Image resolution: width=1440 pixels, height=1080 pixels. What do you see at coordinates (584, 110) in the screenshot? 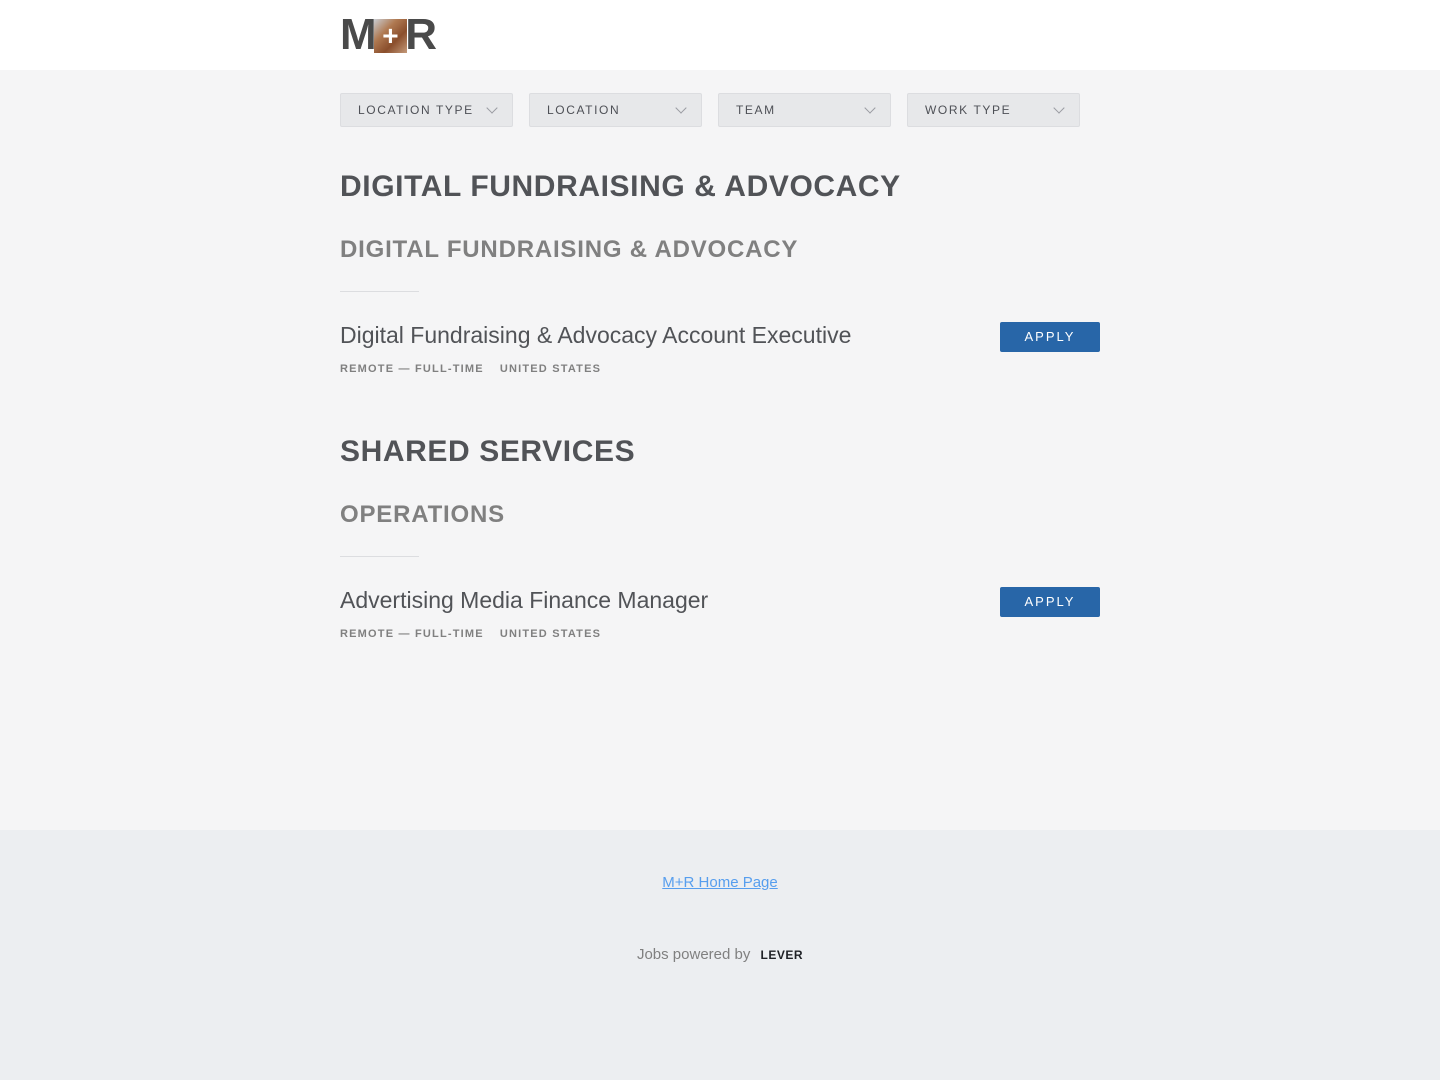
I see `filter-label: LOCATION` at bounding box center [584, 110].